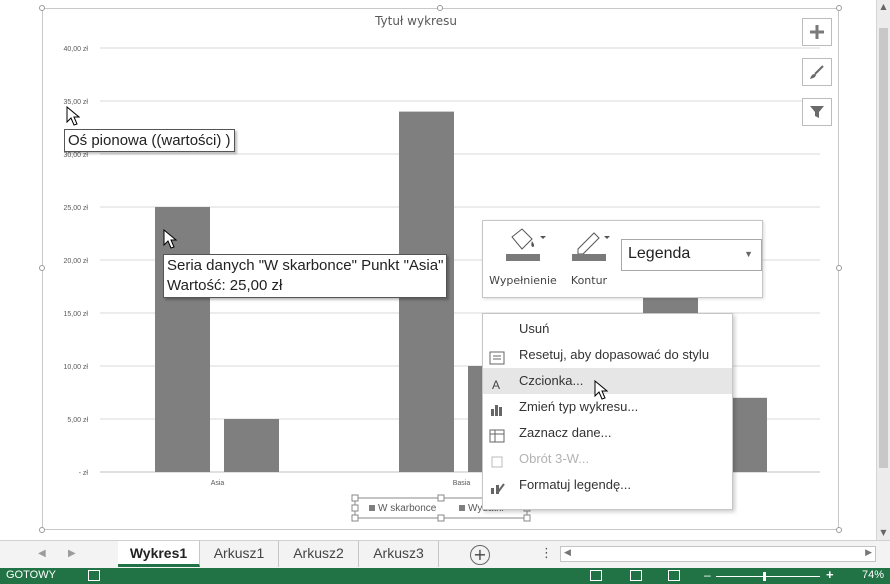  Describe the element at coordinates (445, 575) in the screenshot. I see `status-bar: GOTOWY – + 74%` at that location.